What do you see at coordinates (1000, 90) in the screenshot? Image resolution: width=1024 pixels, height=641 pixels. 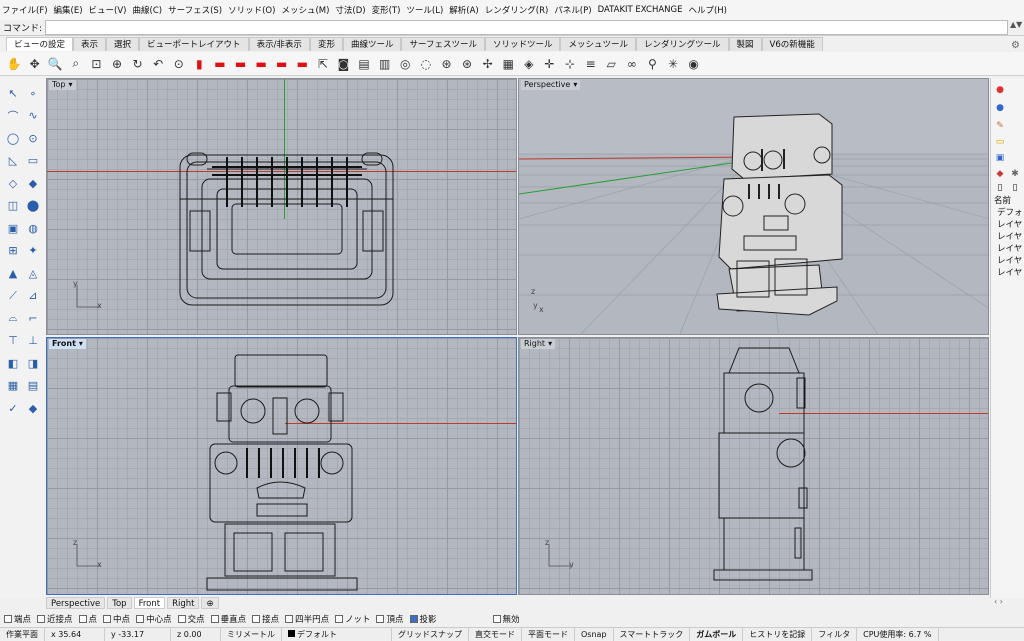 I see `color-wheel-icon: ●` at bounding box center [1000, 90].